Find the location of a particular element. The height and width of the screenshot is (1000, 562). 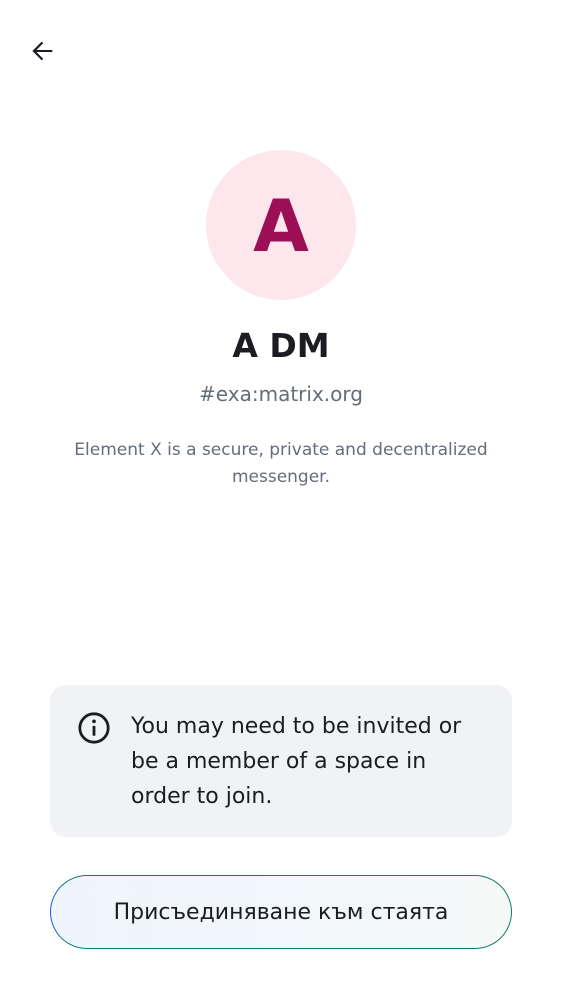

info-icon is located at coordinates (94, 728).